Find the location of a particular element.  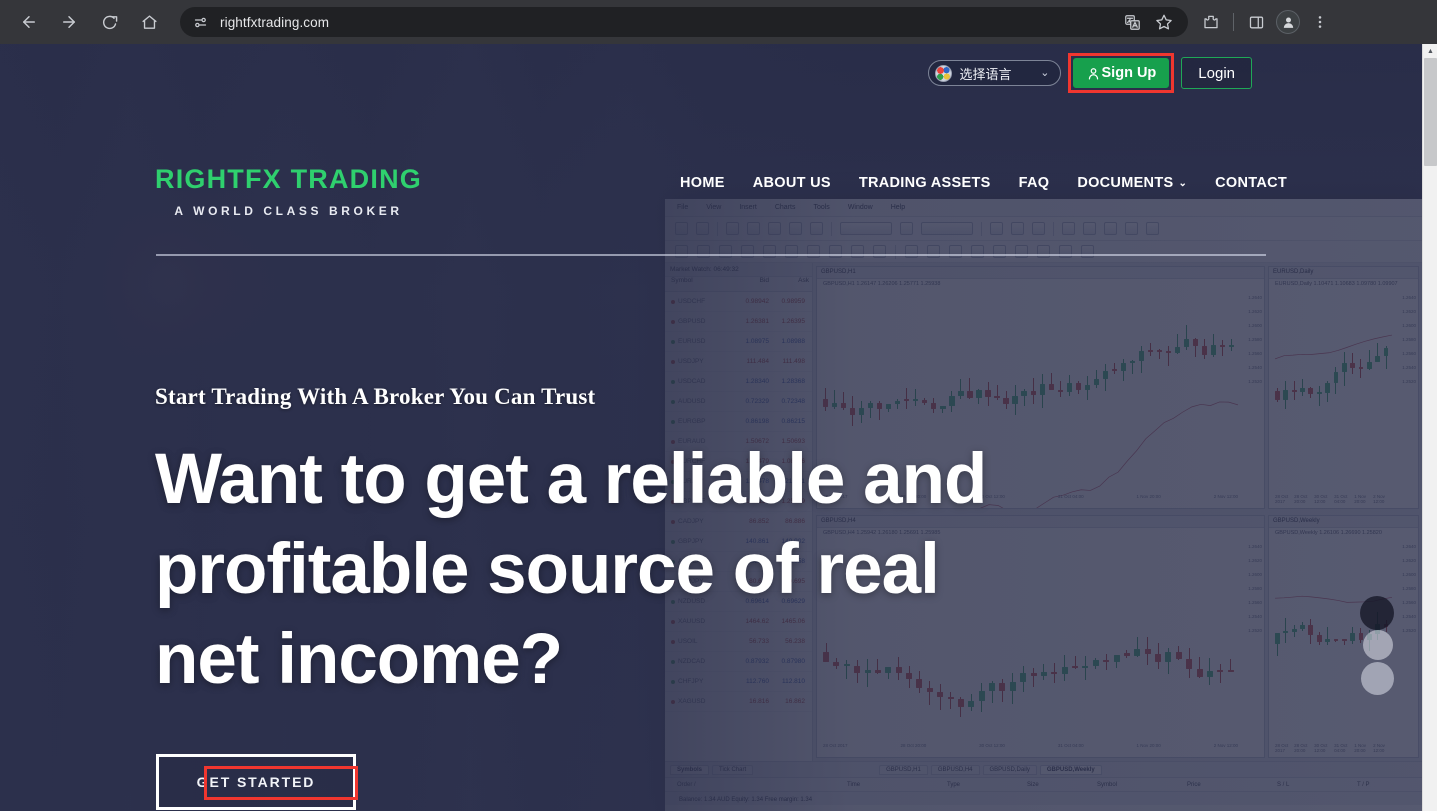

login-button: Login is located at coordinates (1216, 73).